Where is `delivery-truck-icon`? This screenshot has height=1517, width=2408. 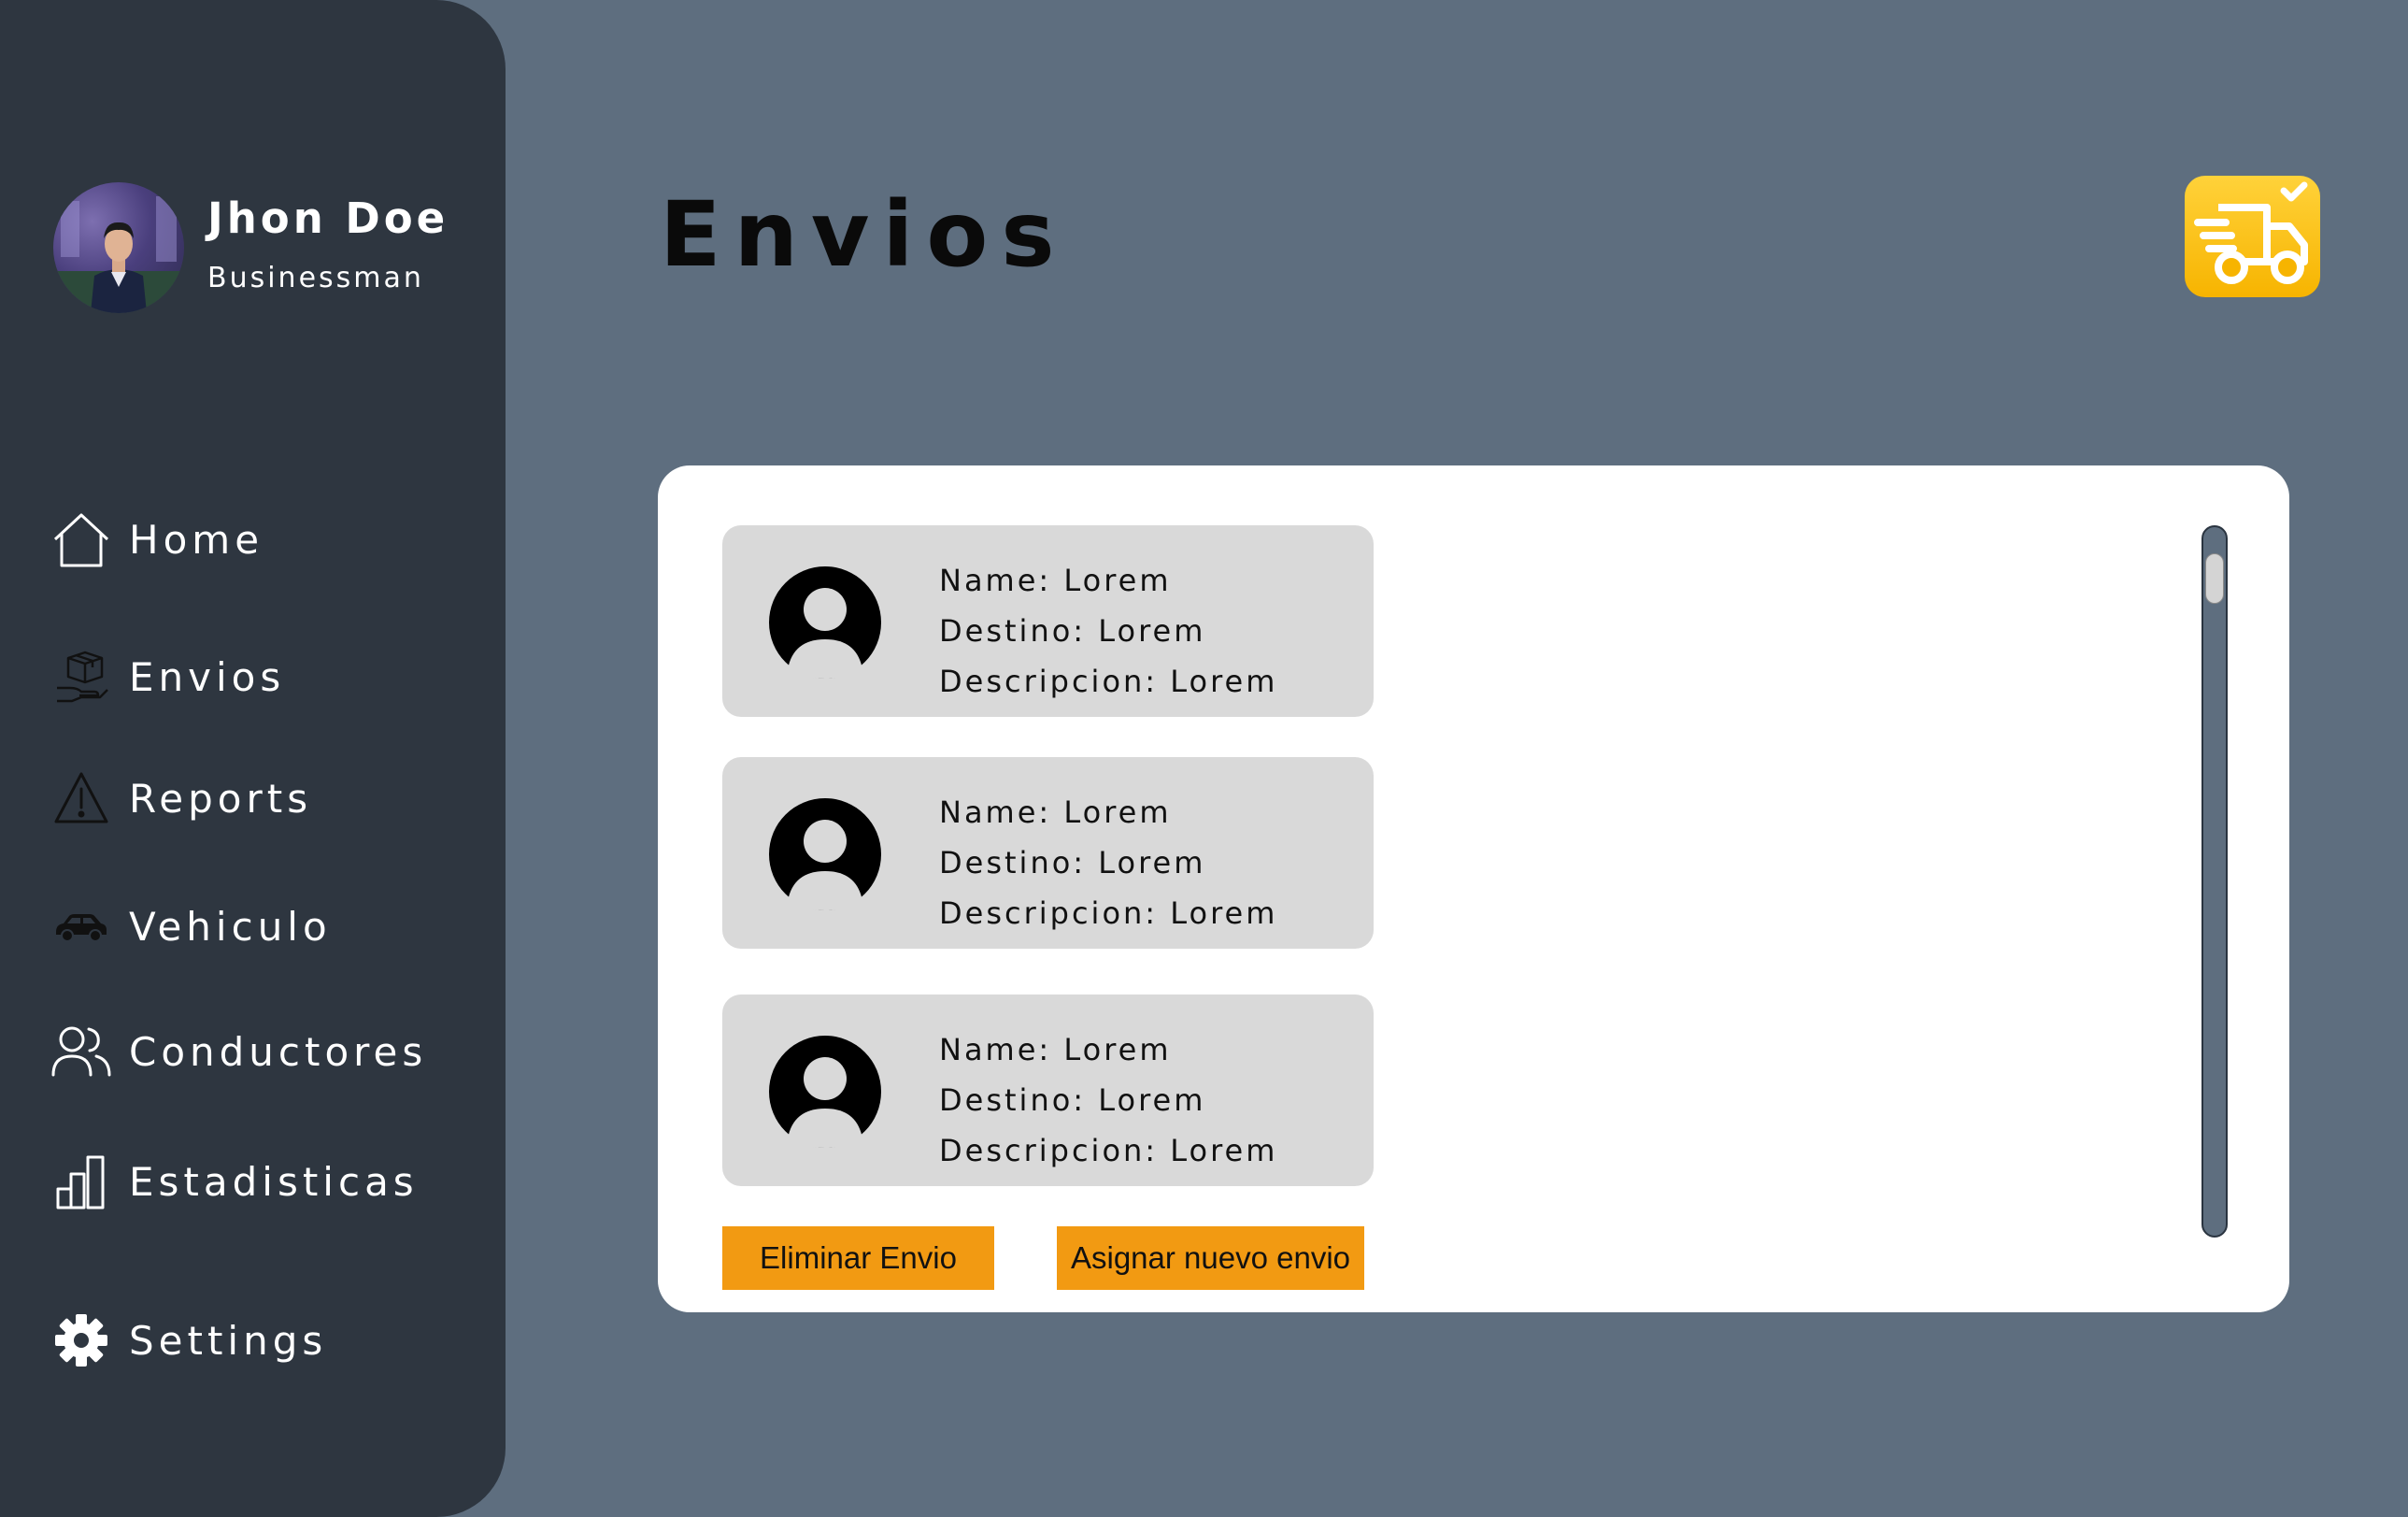
delivery-truck-icon is located at coordinates (2252, 237).